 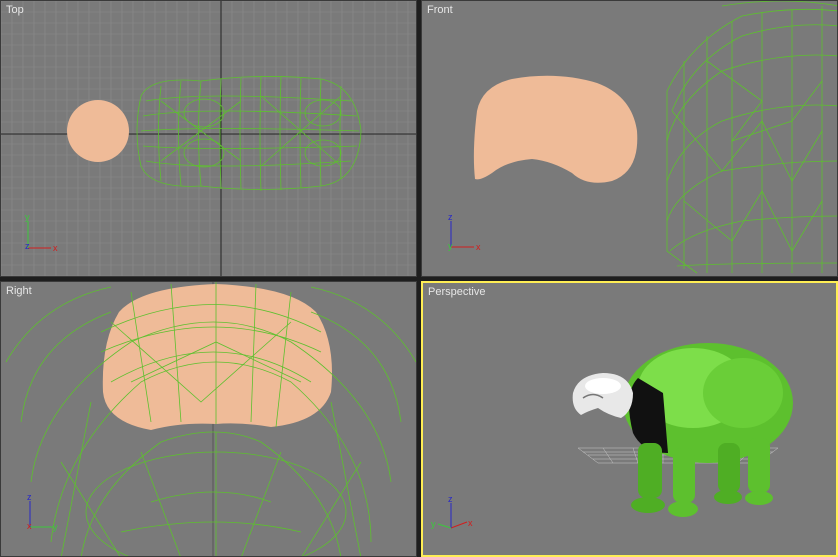 I want to click on viewport-label-right: Right, so click(x=19, y=291).